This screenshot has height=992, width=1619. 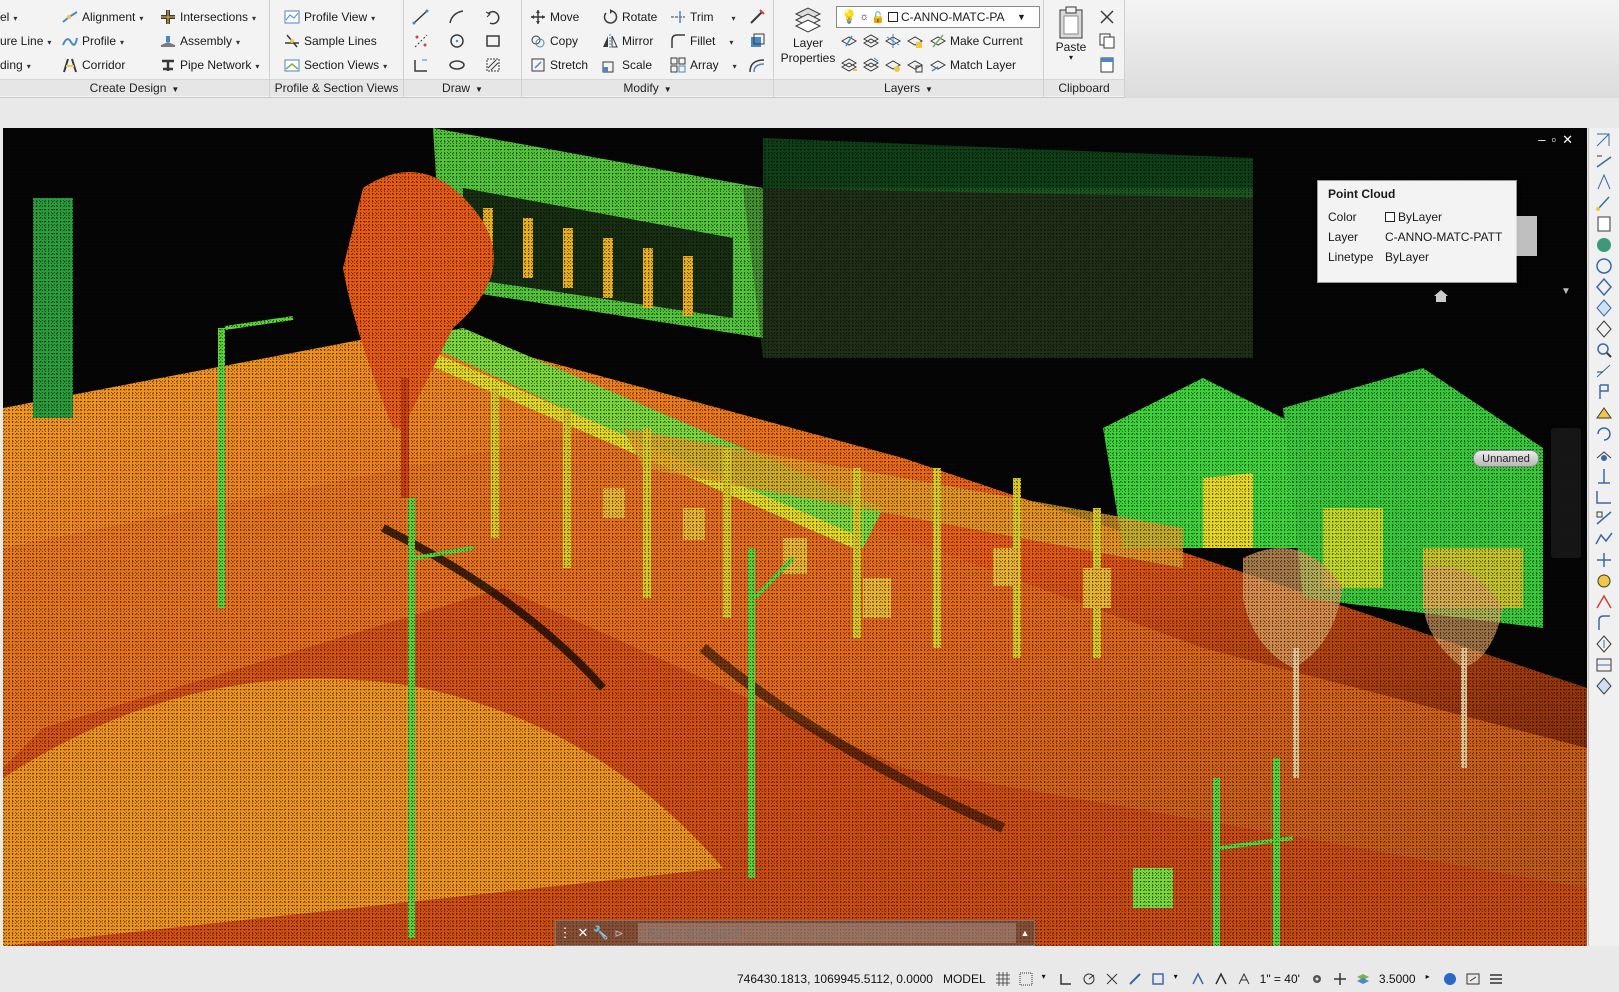 I want to click on sample-lines-button: Sample Lines, so click(x=330, y=41).